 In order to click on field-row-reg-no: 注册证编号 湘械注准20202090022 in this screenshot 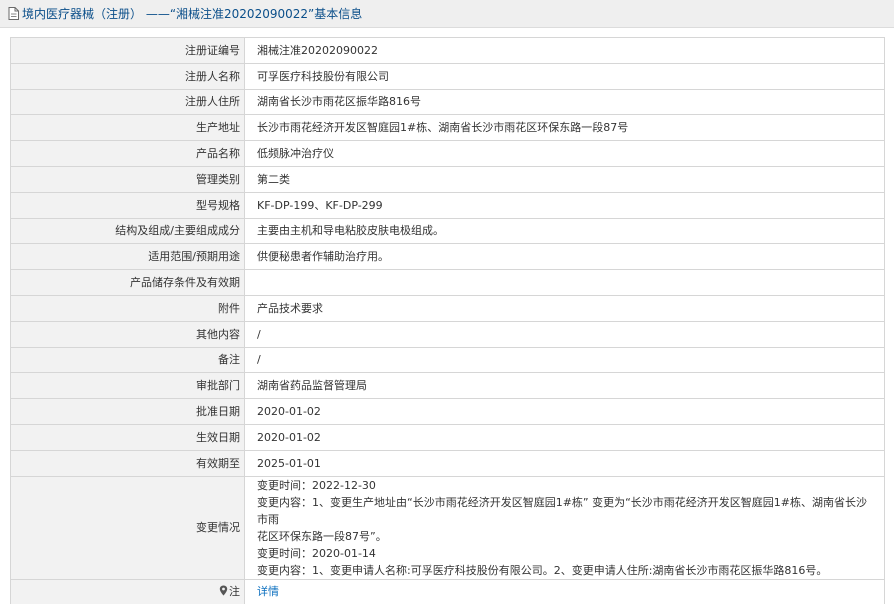, I will do `click(447, 50)`.